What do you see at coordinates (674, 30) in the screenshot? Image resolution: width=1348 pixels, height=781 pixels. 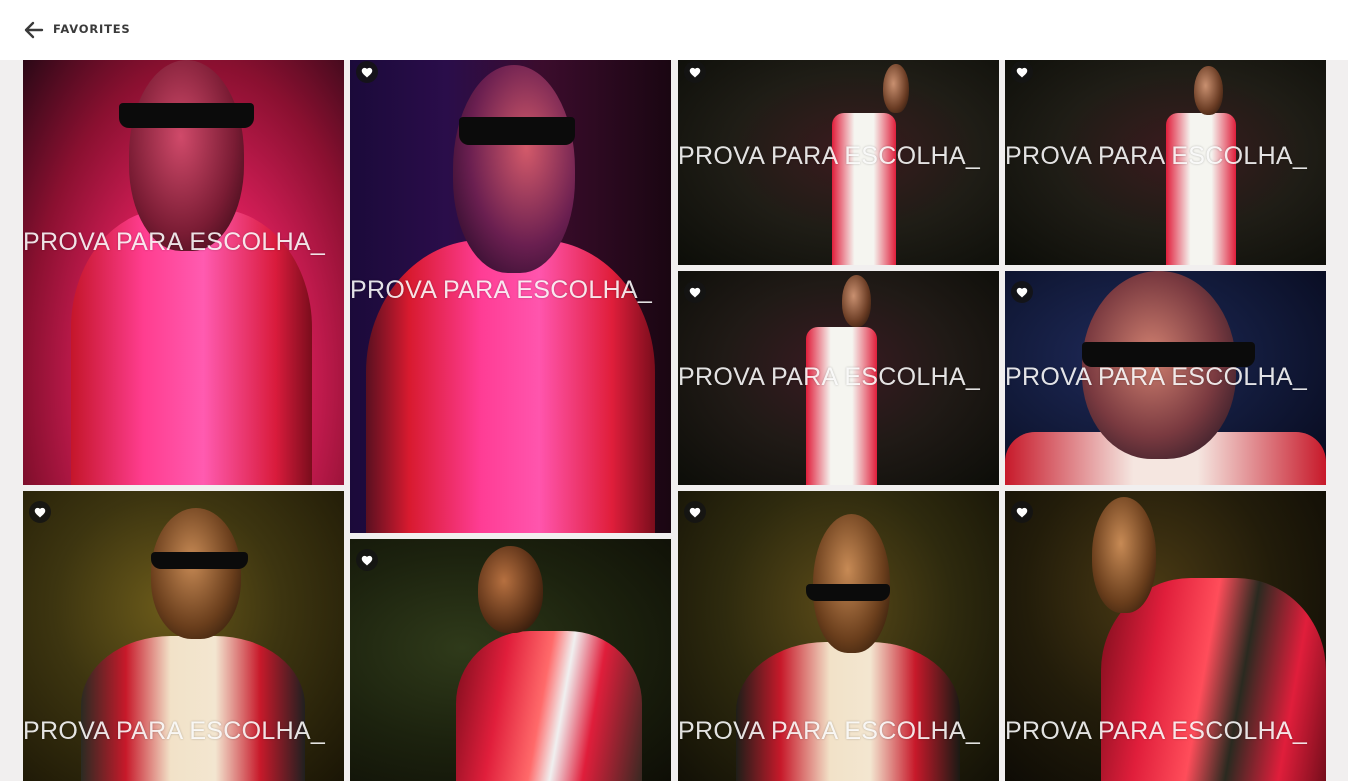 I see `top-bar: FAVORITES` at bounding box center [674, 30].